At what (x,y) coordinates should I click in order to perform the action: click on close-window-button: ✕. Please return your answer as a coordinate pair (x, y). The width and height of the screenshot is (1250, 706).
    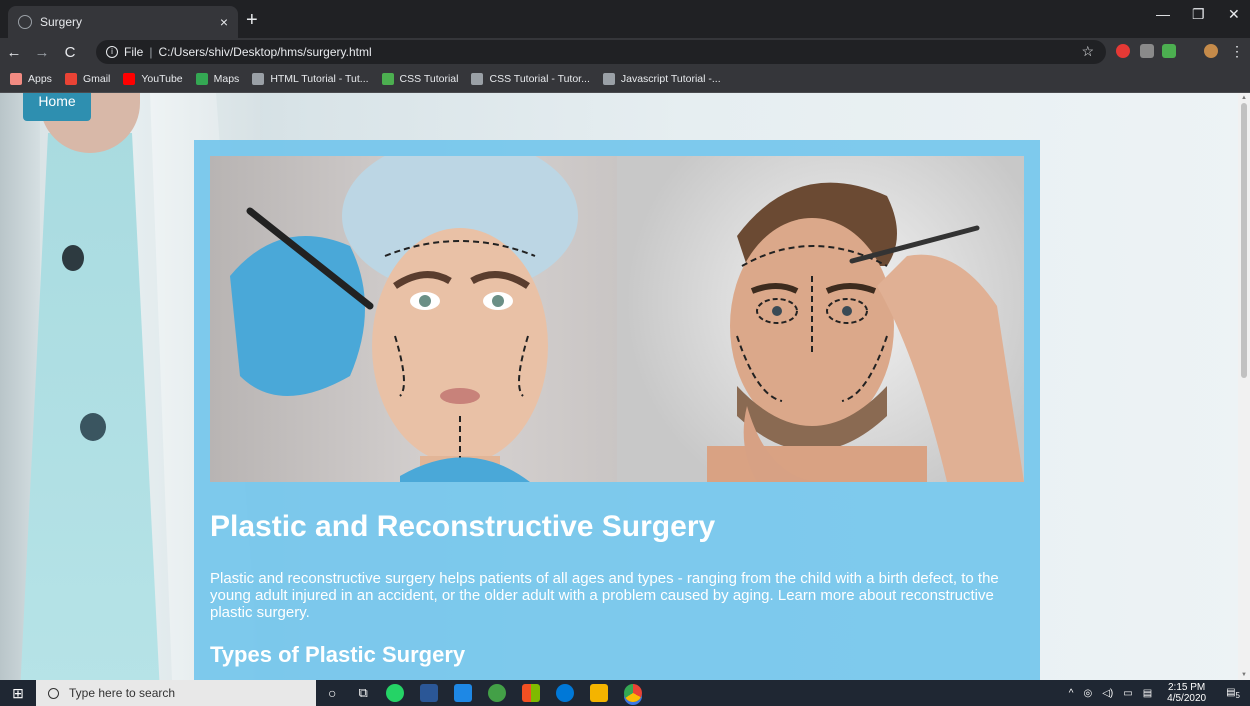
    Looking at the image, I should click on (1234, 14).